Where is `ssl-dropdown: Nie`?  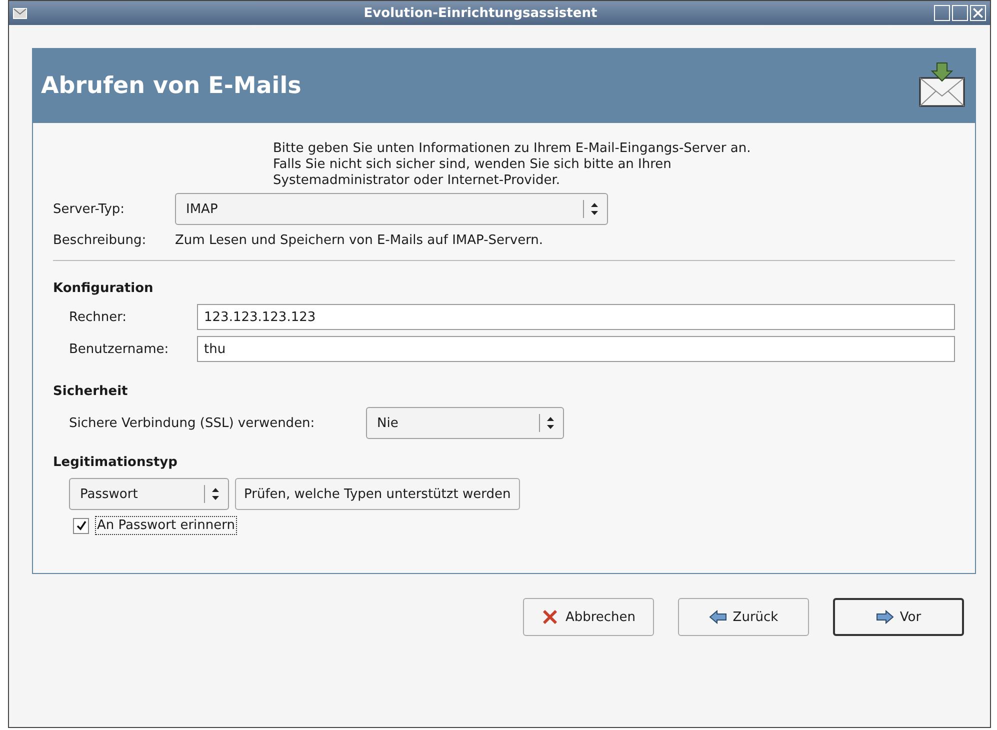 ssl-dropdown: Nie is located at coordinates (465, 423).